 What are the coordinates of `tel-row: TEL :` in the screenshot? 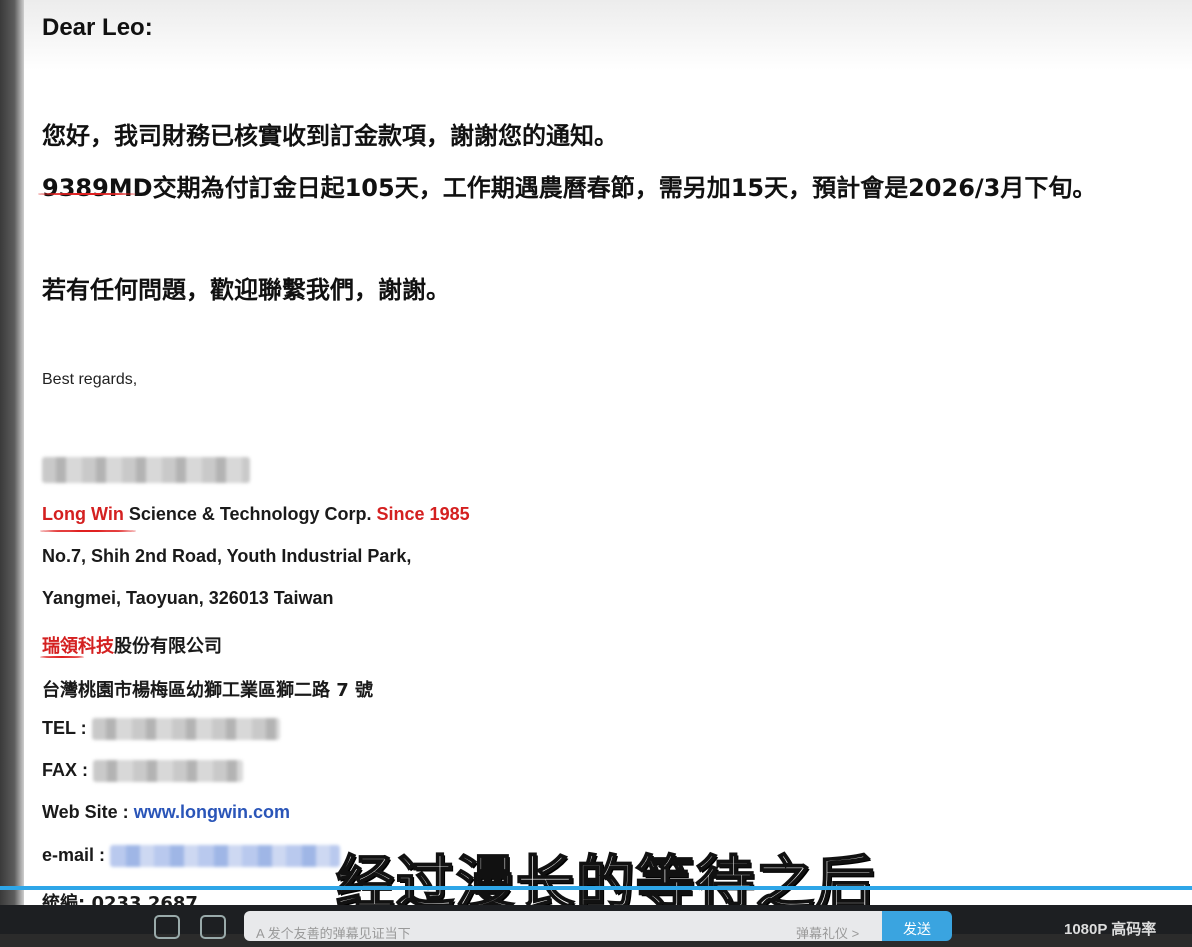 It's located at (161, 729).